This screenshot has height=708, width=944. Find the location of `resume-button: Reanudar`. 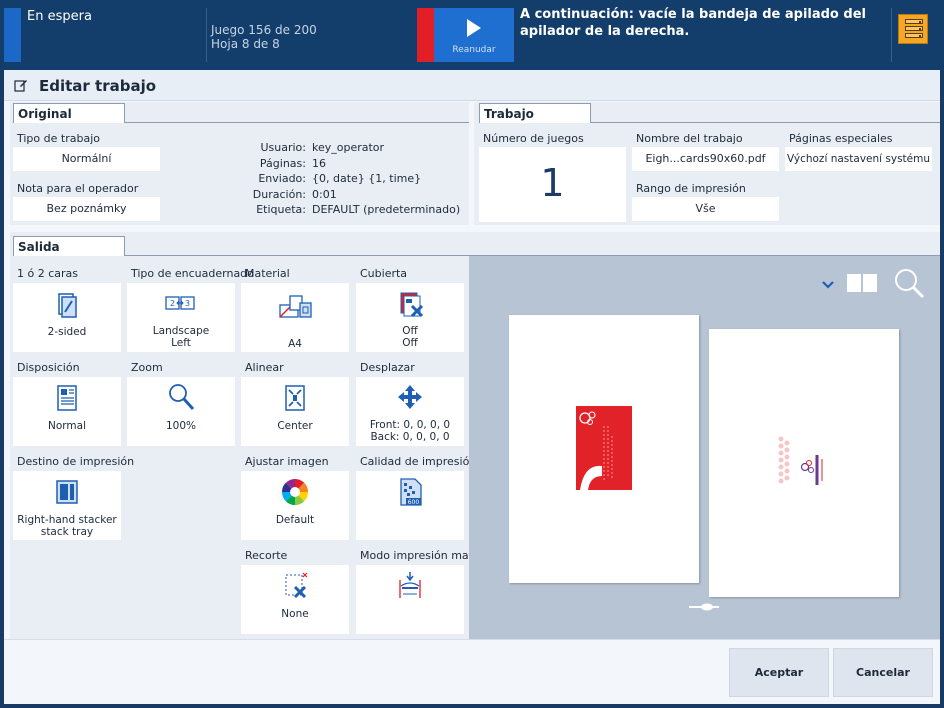

resume-button: Reanudar is located at coordinates (474, 35).